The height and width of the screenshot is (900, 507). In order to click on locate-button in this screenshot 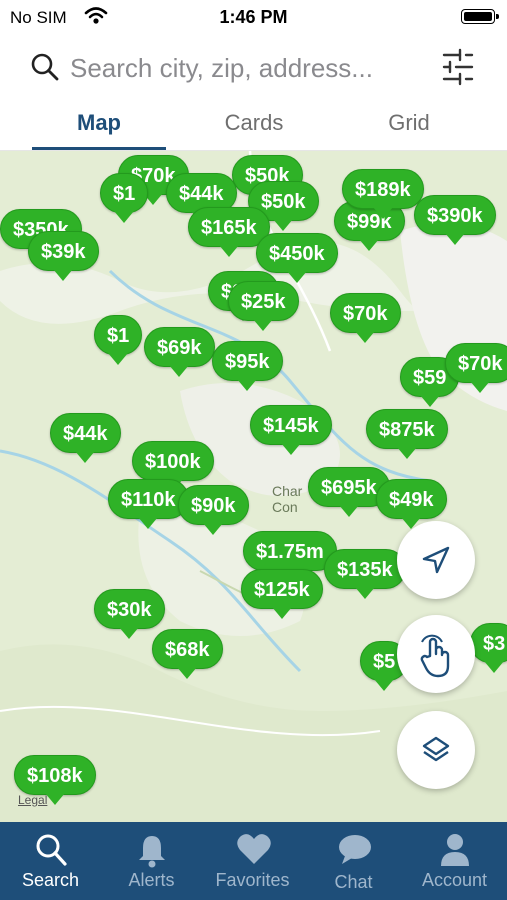, I will do `click(436, 560)`.